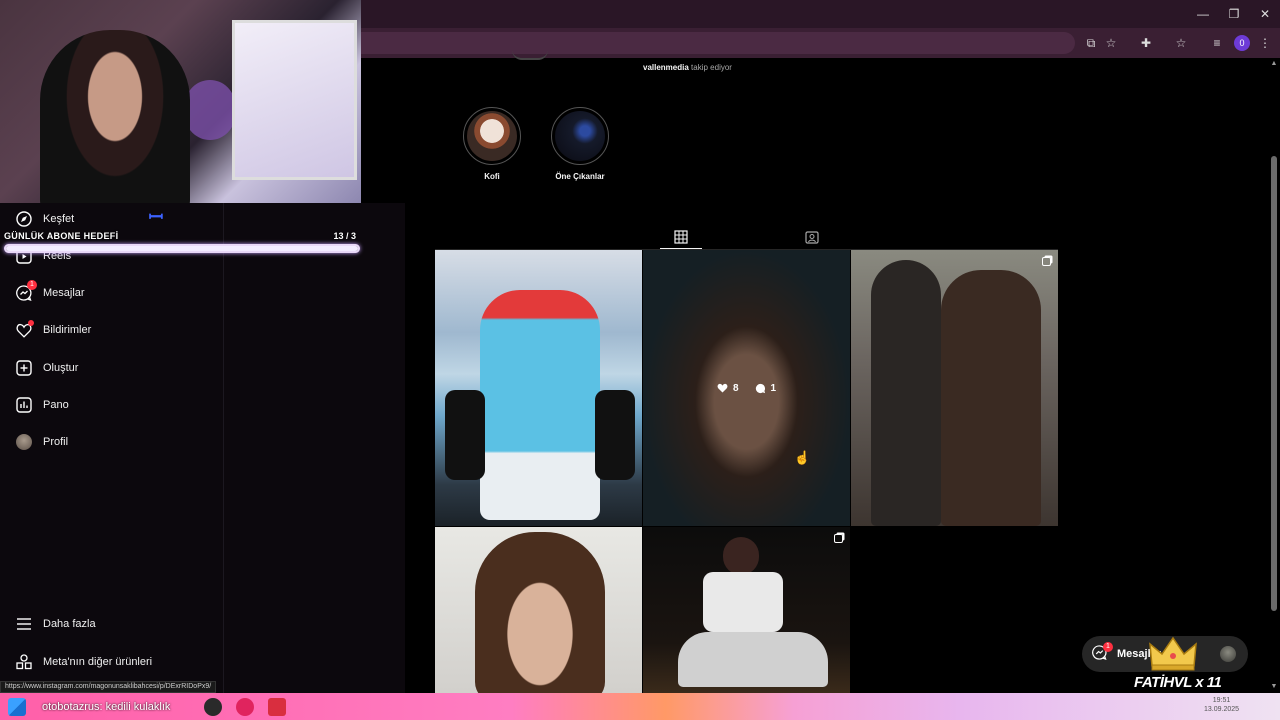  I want to click on heart-filled-icon, so click(722, 388).